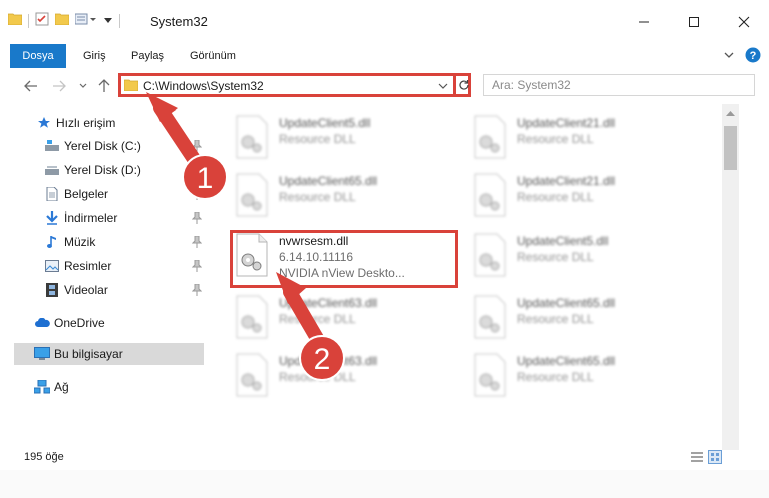 The width and height of the screenshot is (769, 498). Describe the element at coordinates (203, 86) in the screenshot. I see `address-path: C:\Windows\System32` at that location.